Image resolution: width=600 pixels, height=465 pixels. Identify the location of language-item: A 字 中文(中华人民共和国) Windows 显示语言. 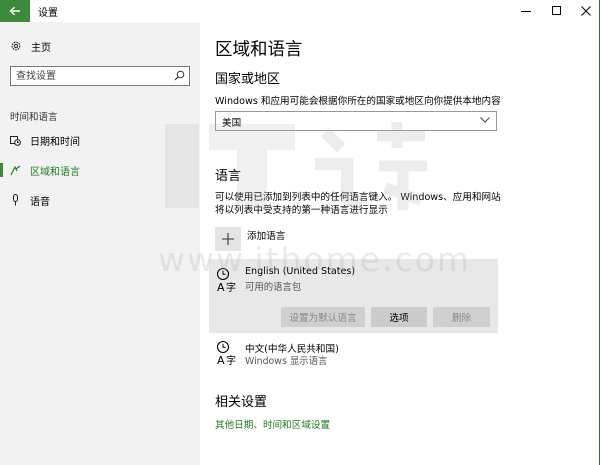
(353, 354).